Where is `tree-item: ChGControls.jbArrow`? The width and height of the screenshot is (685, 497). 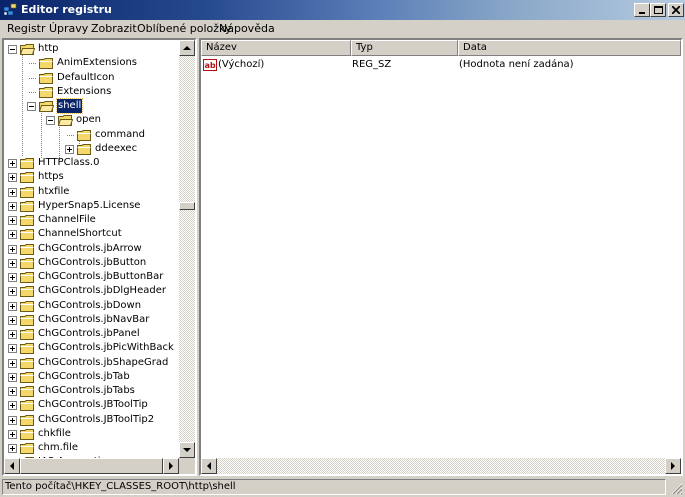 tree-item: ChGControls.jbArrow is located at coordinates (91, 249).